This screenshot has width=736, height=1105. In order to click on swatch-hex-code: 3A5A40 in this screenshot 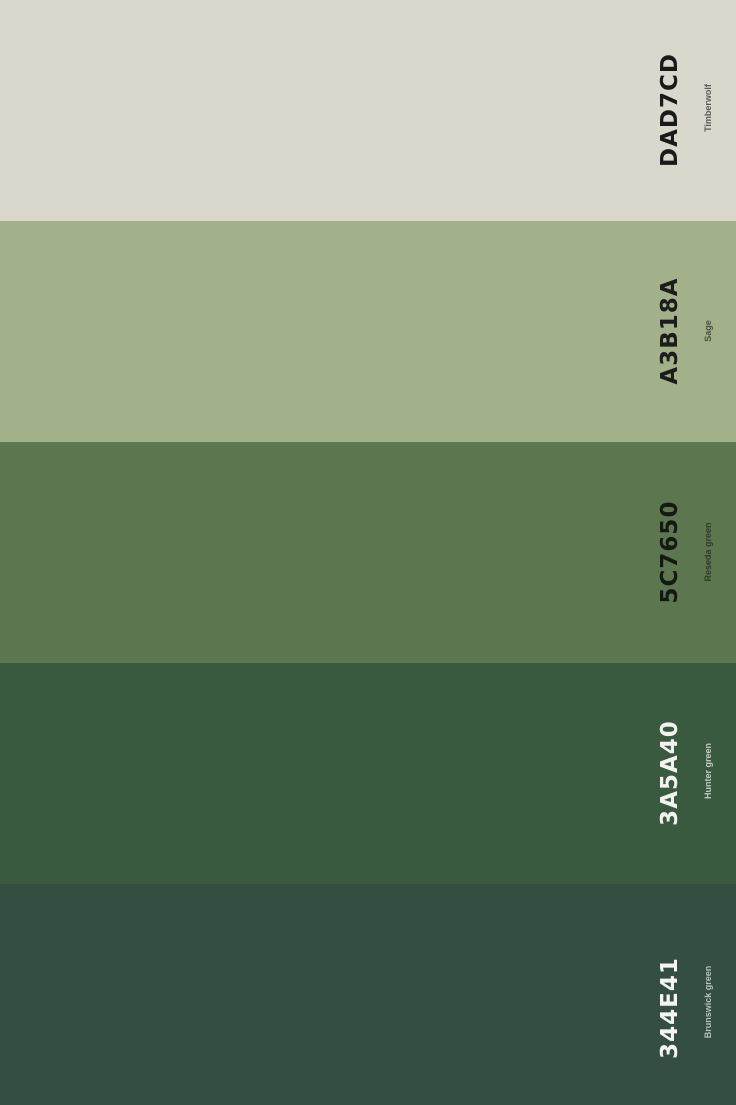, I will do `click(670, 773)`.